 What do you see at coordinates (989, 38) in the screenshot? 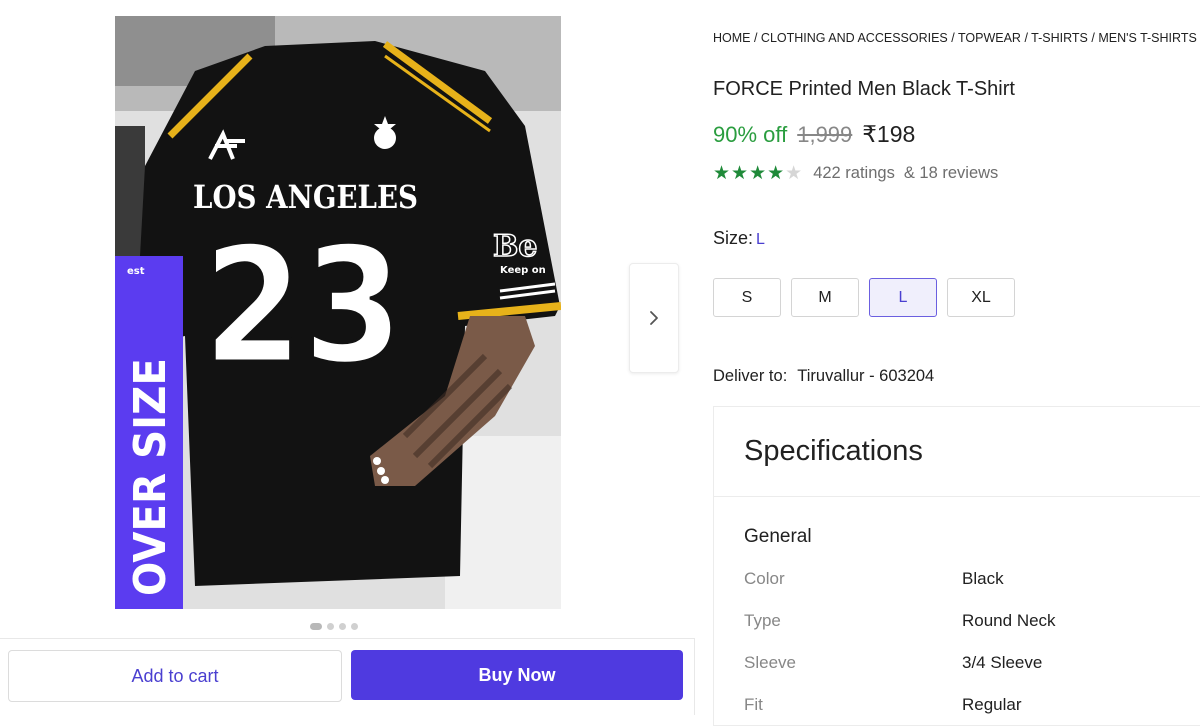
I see `breadcrumb-item-topwear: TOPWEAR` at bounding box center [989, 38].